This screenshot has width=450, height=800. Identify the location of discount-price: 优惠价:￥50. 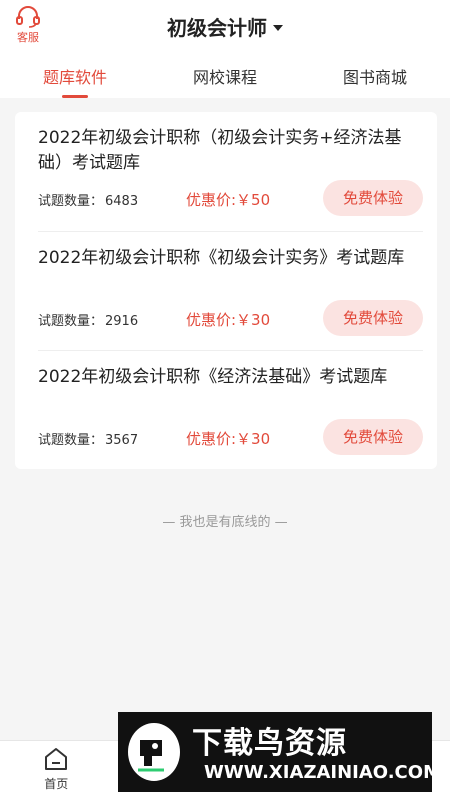
(228, 200).